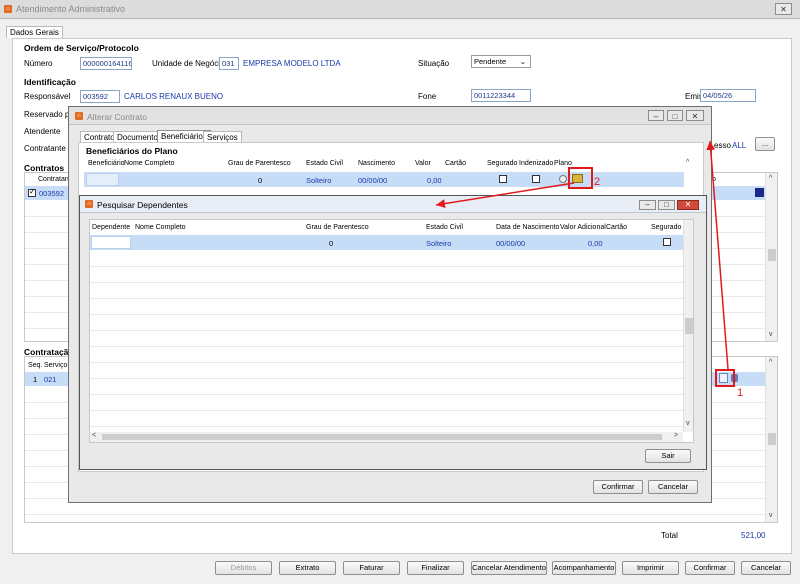 The width and height of the screenshot is (800, 584). What do you see at coordinates (582, 255) in the screenshot?
I see `annotation-arrows` at bounding box center [582, 255].